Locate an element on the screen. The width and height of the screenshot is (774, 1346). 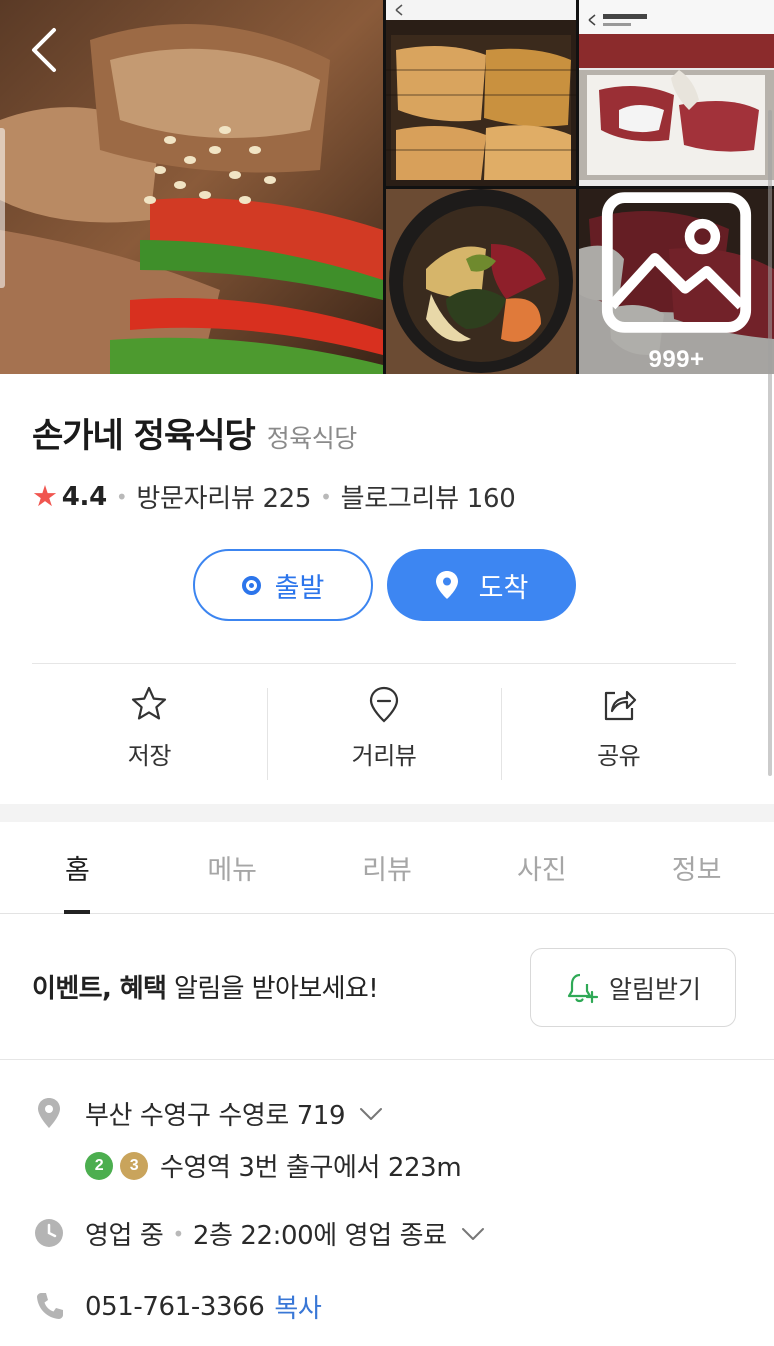
street-view-button: 거리뷰 is located at coordinates (384, 724).